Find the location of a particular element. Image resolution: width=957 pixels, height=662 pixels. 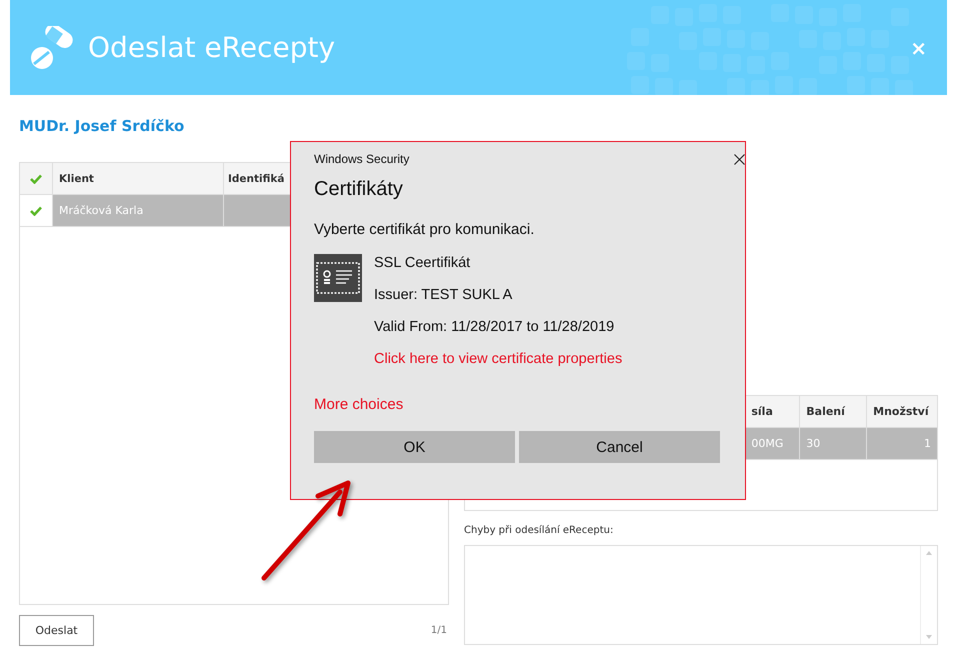

window-title: Odeslat eRecepty is located at coordinates (212, 47).